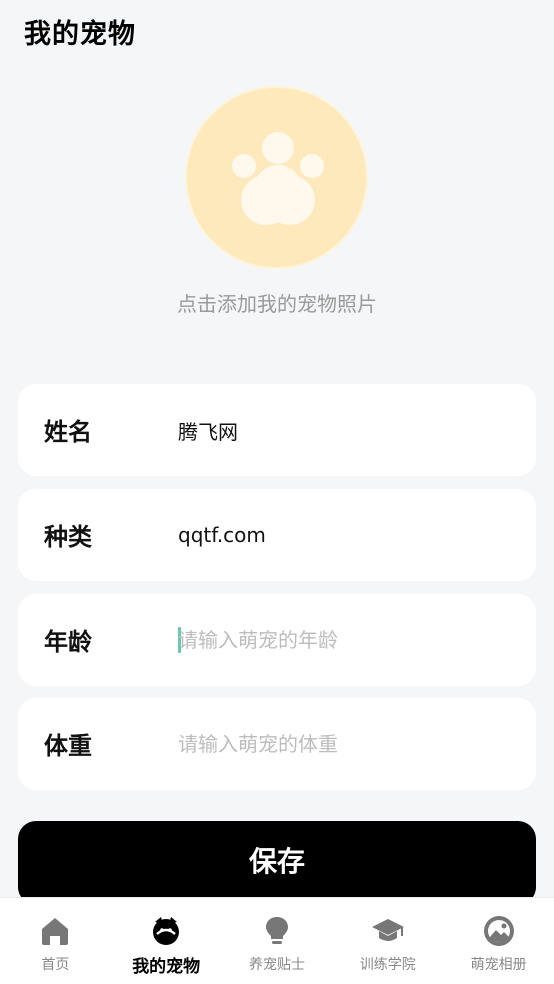 The width and height of the screenshot is (554, 984). What do you see at coordinates (277, 304) in the screenshot?
I see `avatar-hint: 点击添加我的宠物照片` at bounding box center [277, 304].